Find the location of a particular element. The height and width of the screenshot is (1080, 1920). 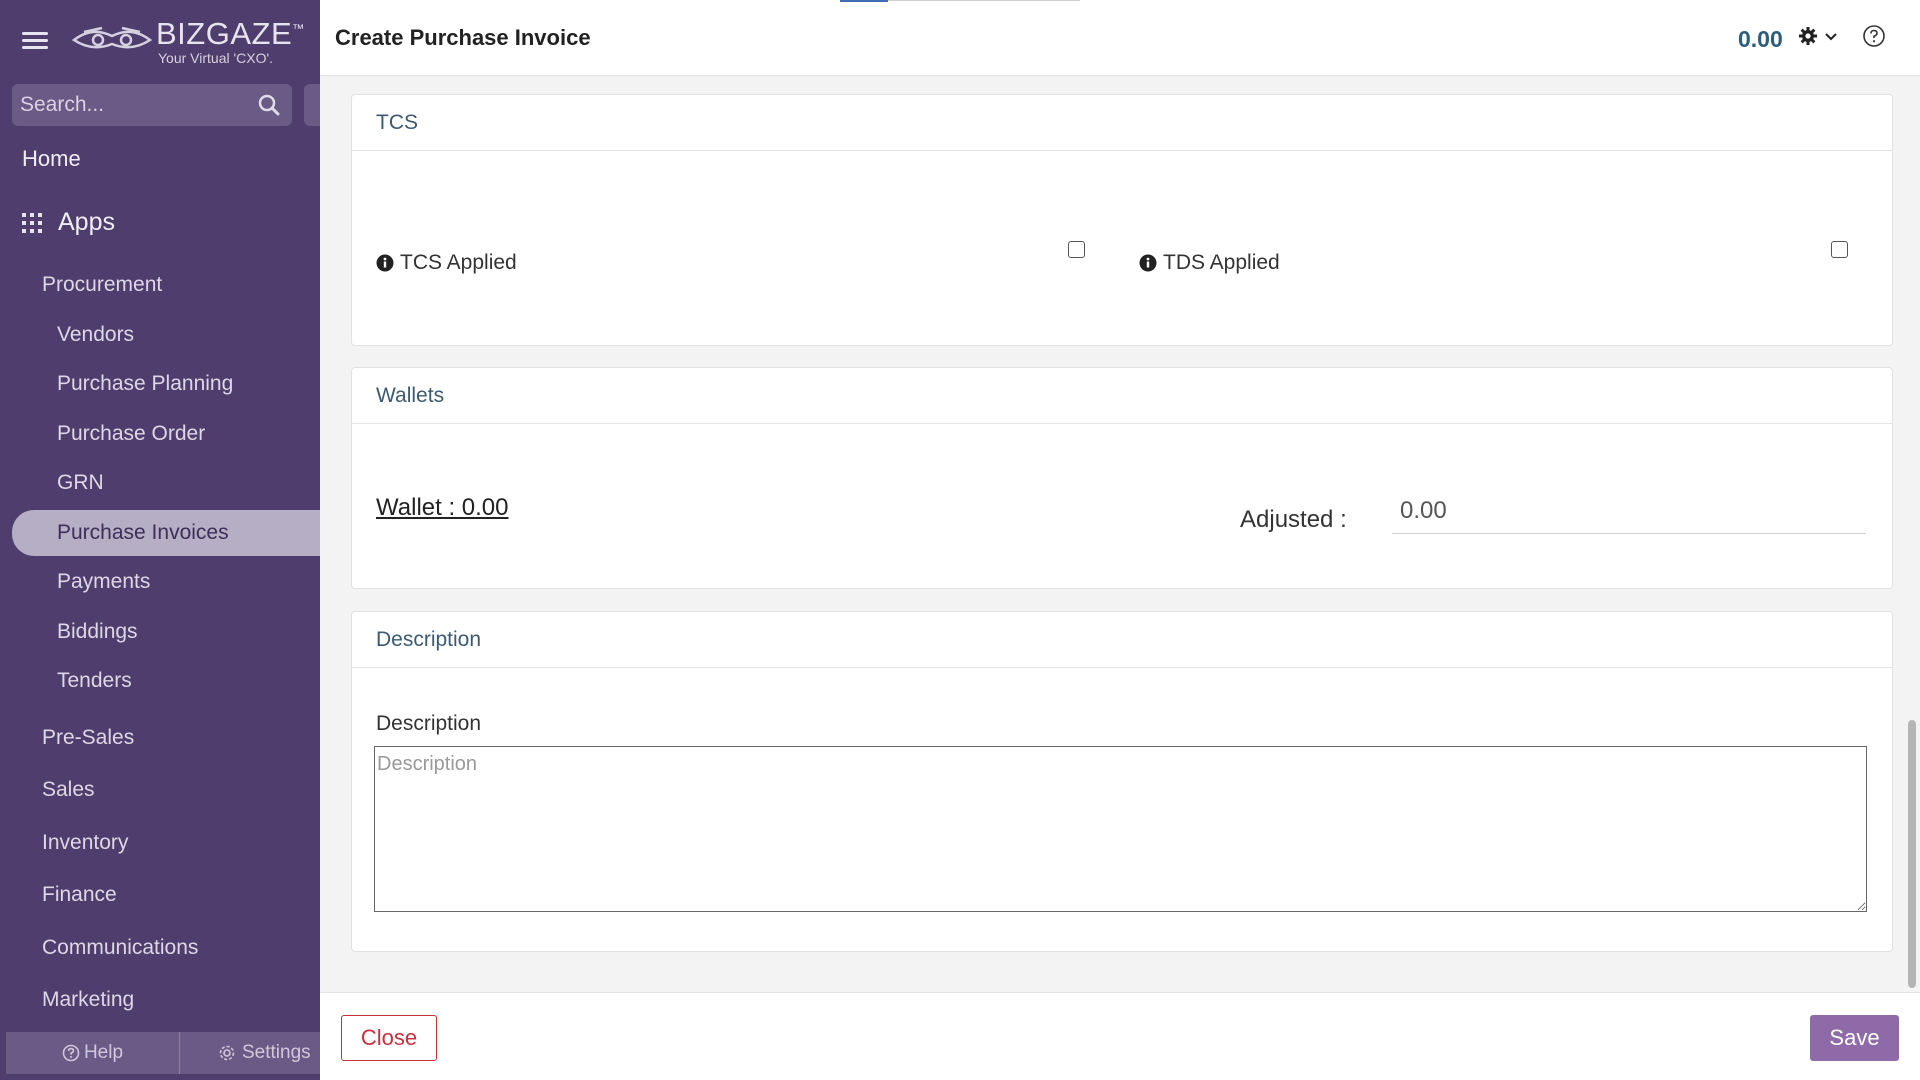

tcs-applied-checkbox is located at coordinates (1076, 249).